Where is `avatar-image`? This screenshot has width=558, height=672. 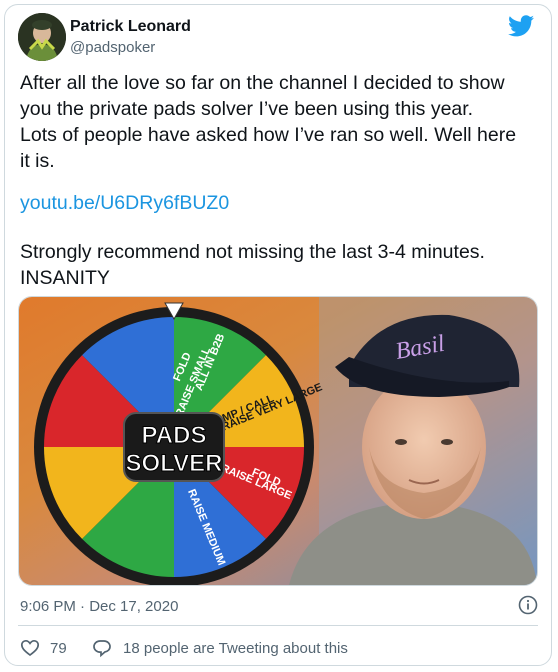 avatar-image is located at coordinates (42, 37).